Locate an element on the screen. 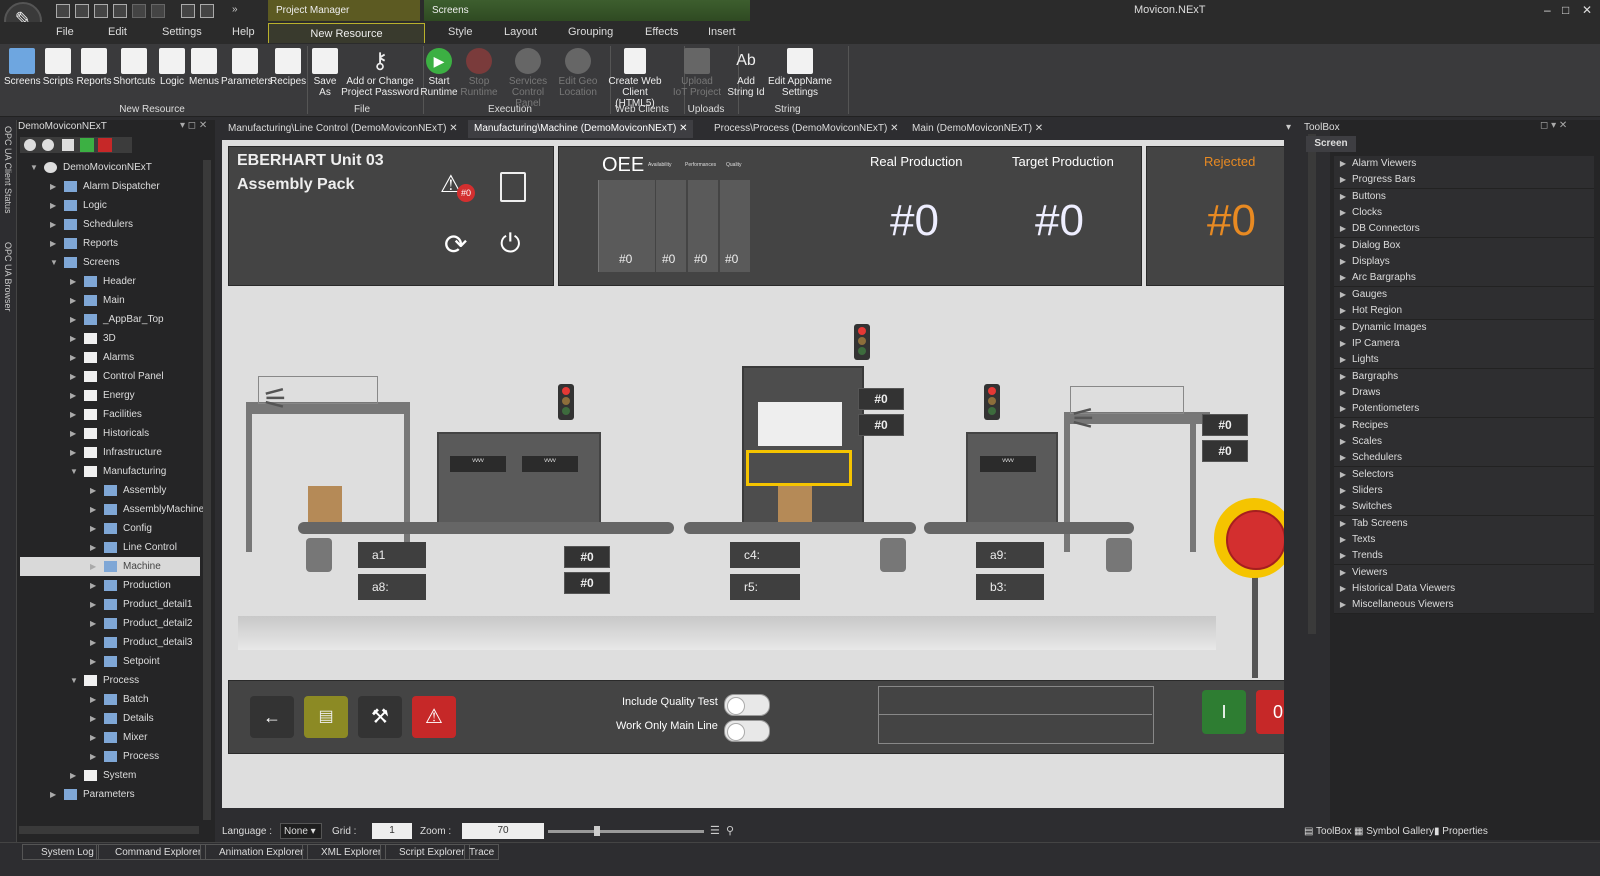  list-view-icon: ☰ is located at coordinates (715, 830).